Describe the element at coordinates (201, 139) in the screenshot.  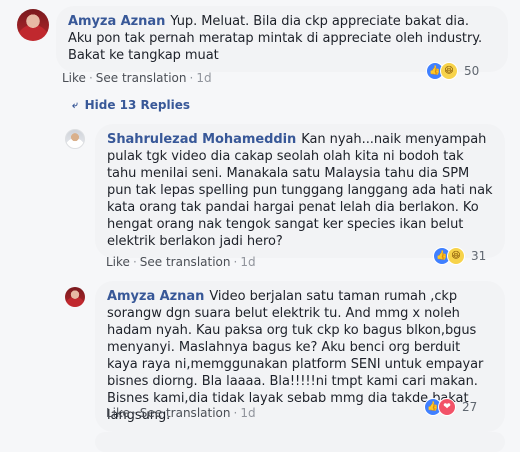
I see `reply-author: Shahrulezad Mohameddin` at that location.